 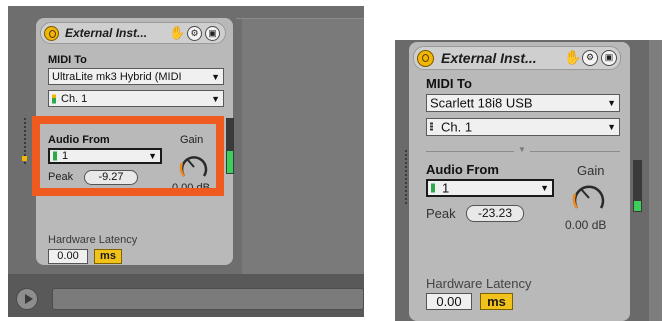 I want to click on peak-label: Peak, so click(x=441, y=213).